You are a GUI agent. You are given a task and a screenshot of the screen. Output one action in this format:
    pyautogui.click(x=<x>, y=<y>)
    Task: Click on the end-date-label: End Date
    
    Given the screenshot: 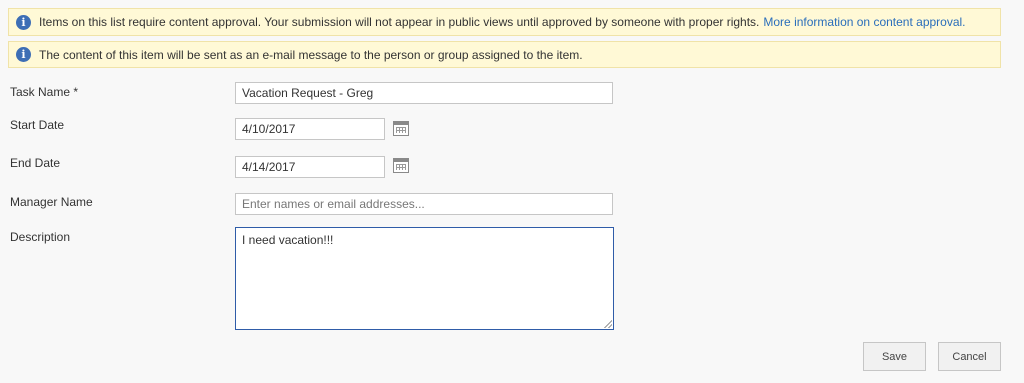 What is the action you would take?
    pyautogui.click(x=35, y=163)
    